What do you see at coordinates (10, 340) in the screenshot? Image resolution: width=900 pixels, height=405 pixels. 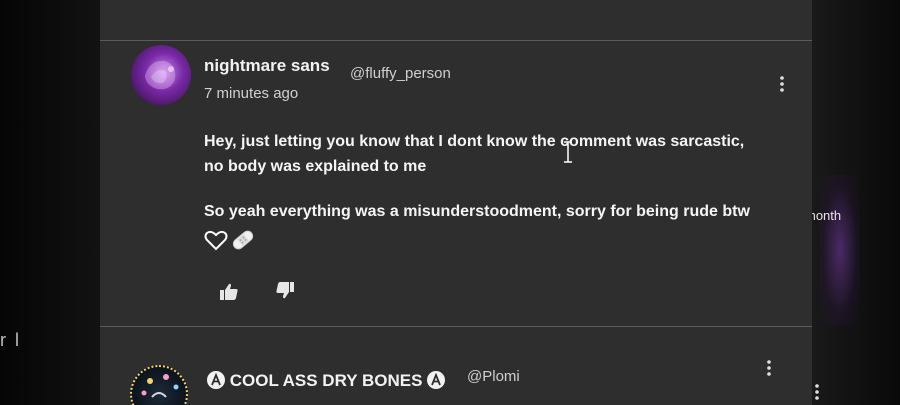 I see `left-edge-text-fragment: r l` at bounding box center [10, 340].